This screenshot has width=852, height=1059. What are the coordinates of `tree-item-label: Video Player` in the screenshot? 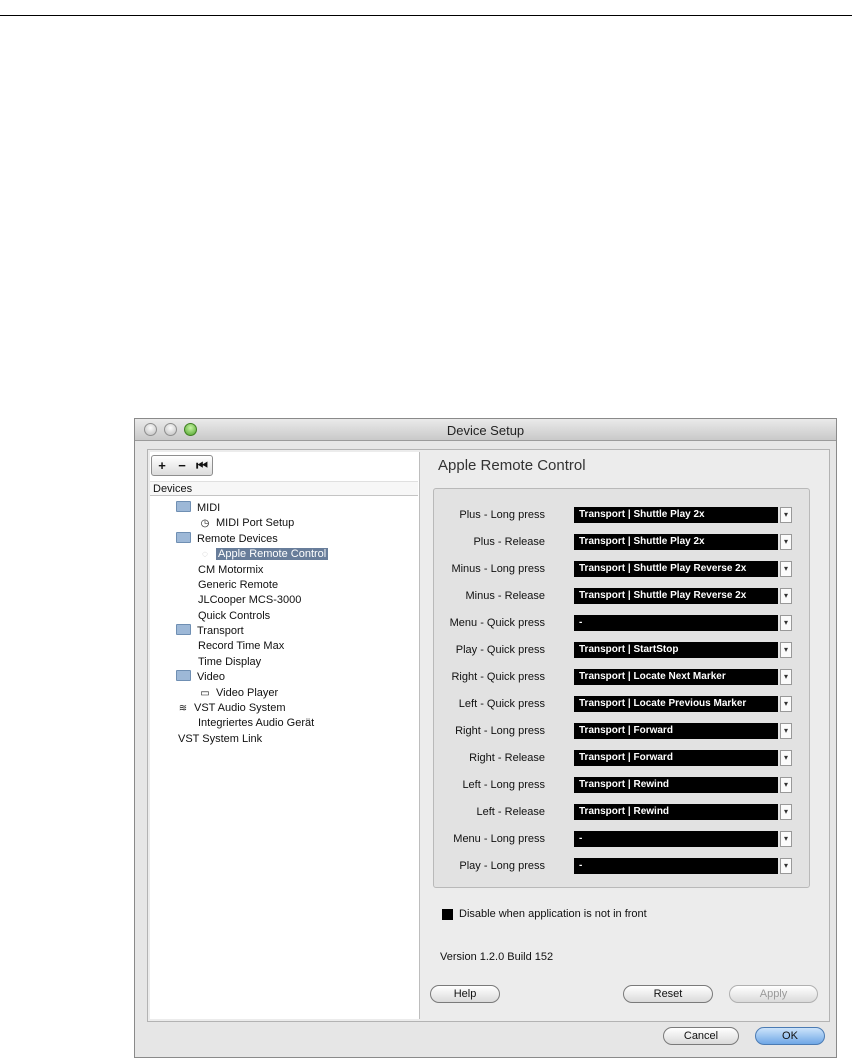 It's located at (247, 693).